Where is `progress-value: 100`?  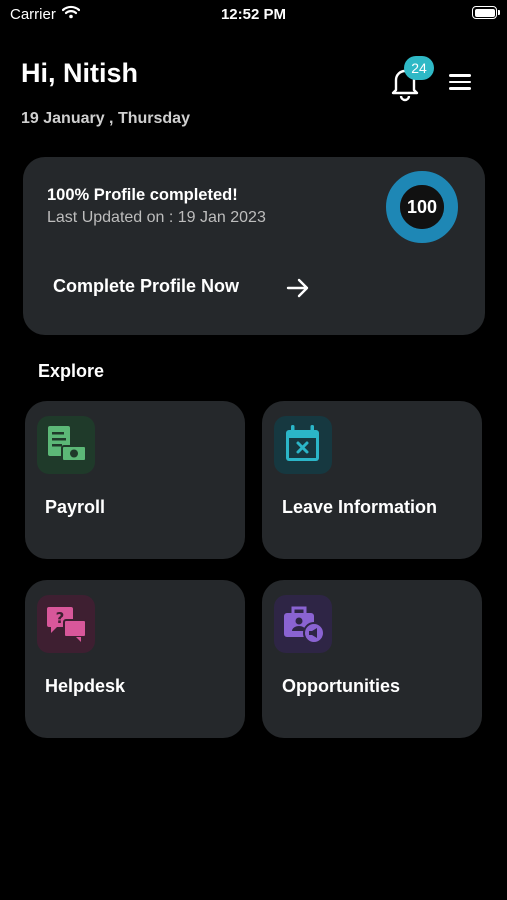 progress-value: 100 is located at coordinates (422, 207).